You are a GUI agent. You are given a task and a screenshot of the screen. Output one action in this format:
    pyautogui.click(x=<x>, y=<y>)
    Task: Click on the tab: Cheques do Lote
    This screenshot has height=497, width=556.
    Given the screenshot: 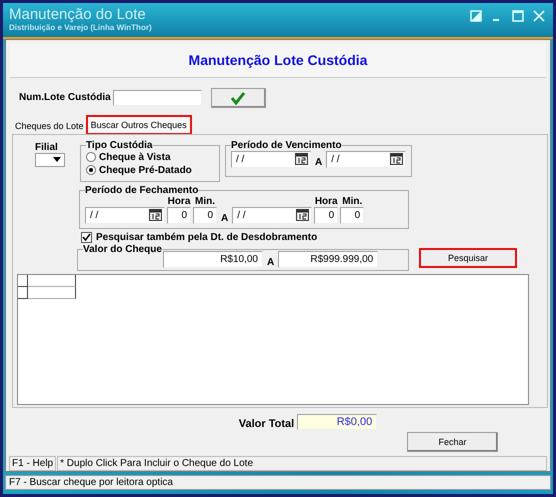 What is the action you would take?
    pyautogui.click(x=49, y=126)
    